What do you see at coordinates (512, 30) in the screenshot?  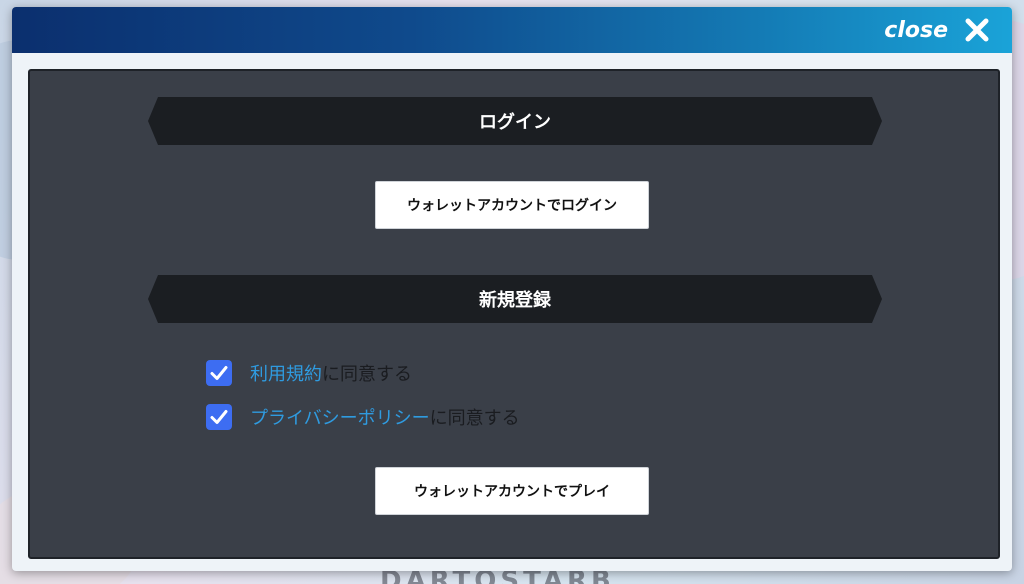 I see `modal-header: close` at bounding box center [512, 30].